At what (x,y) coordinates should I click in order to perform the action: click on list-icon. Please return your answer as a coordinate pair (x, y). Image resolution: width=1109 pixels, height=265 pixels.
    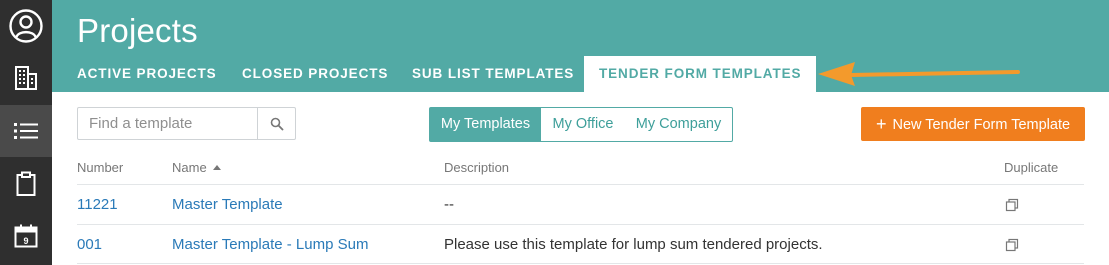
    Looking at the image, I should click on (26, 131).